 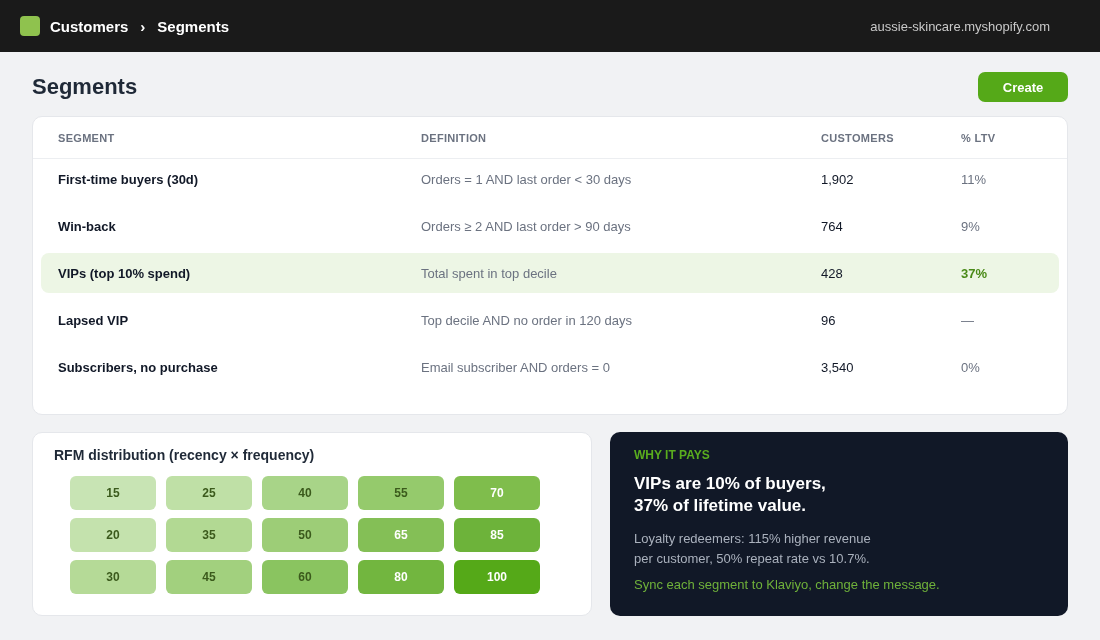 I want to click on customer-count: 96, so click(x=828, y=320).